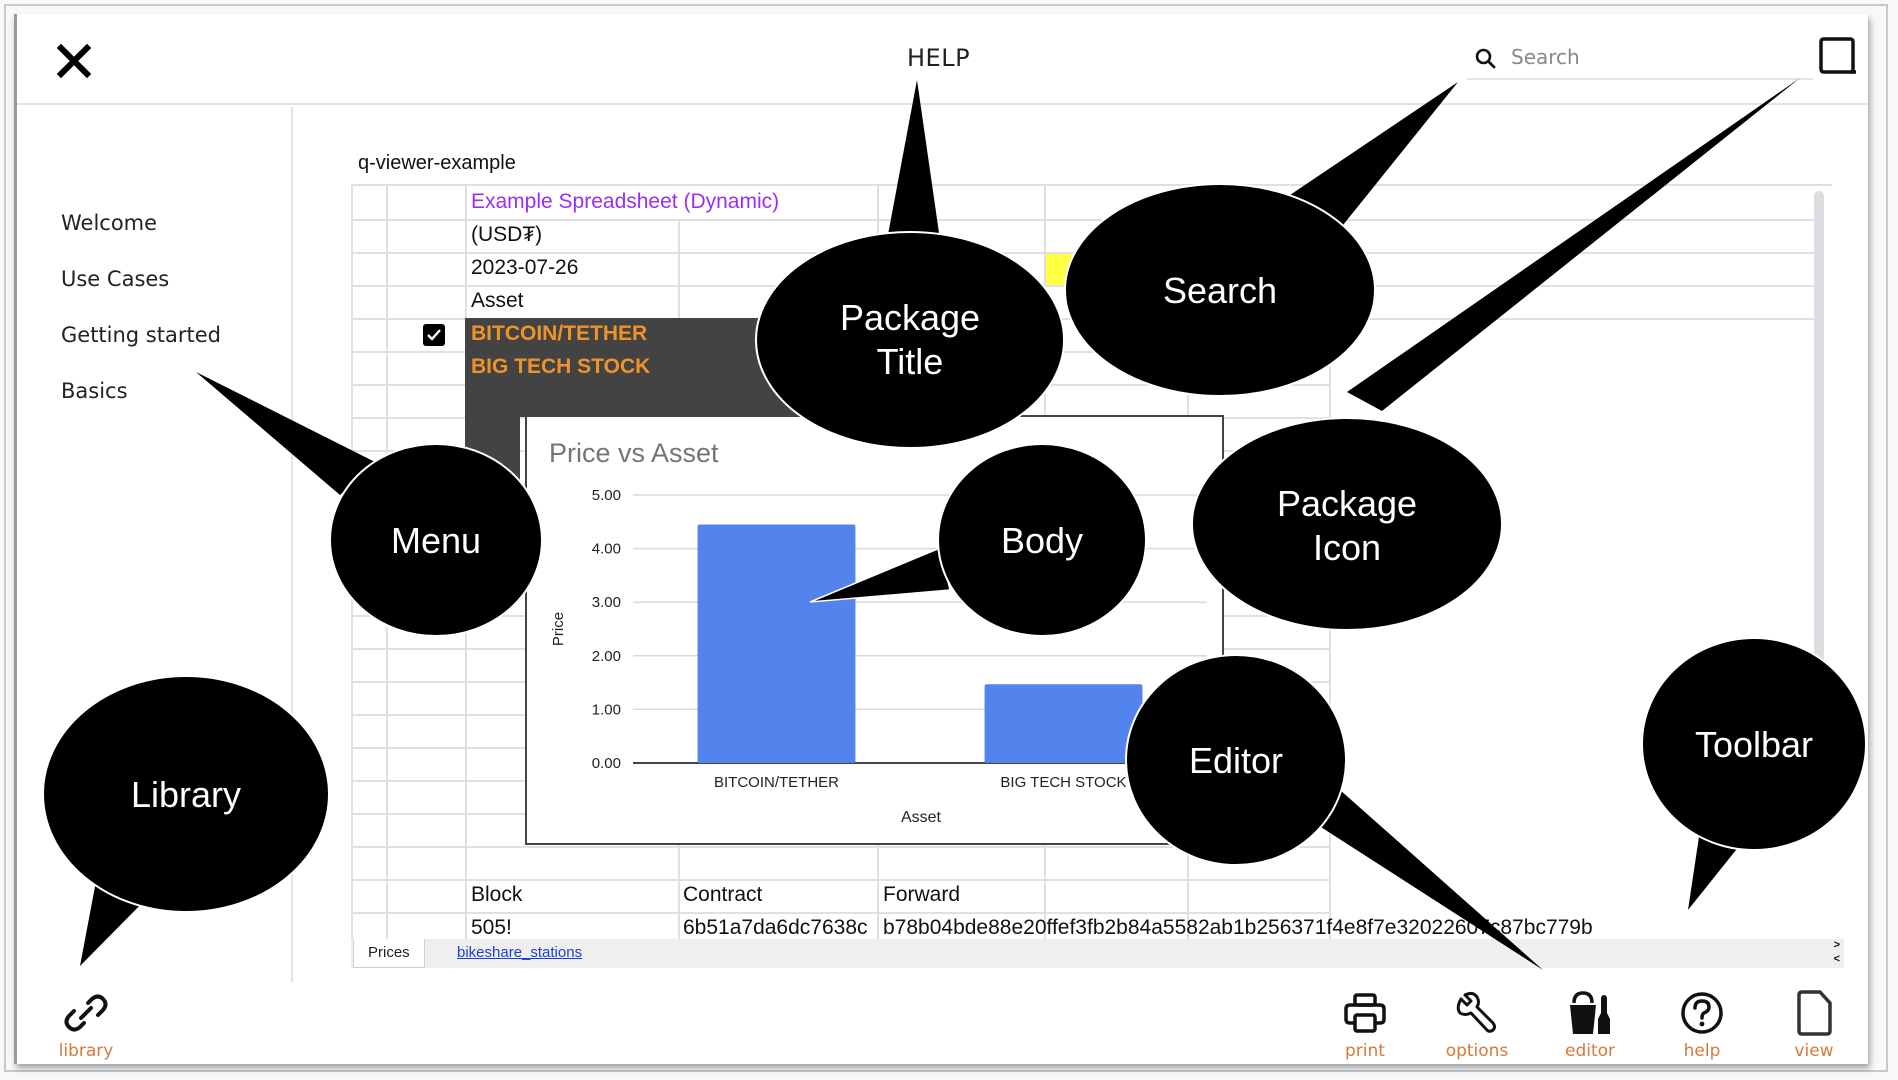  I want to click on library-button: library, so click(86, 1025).